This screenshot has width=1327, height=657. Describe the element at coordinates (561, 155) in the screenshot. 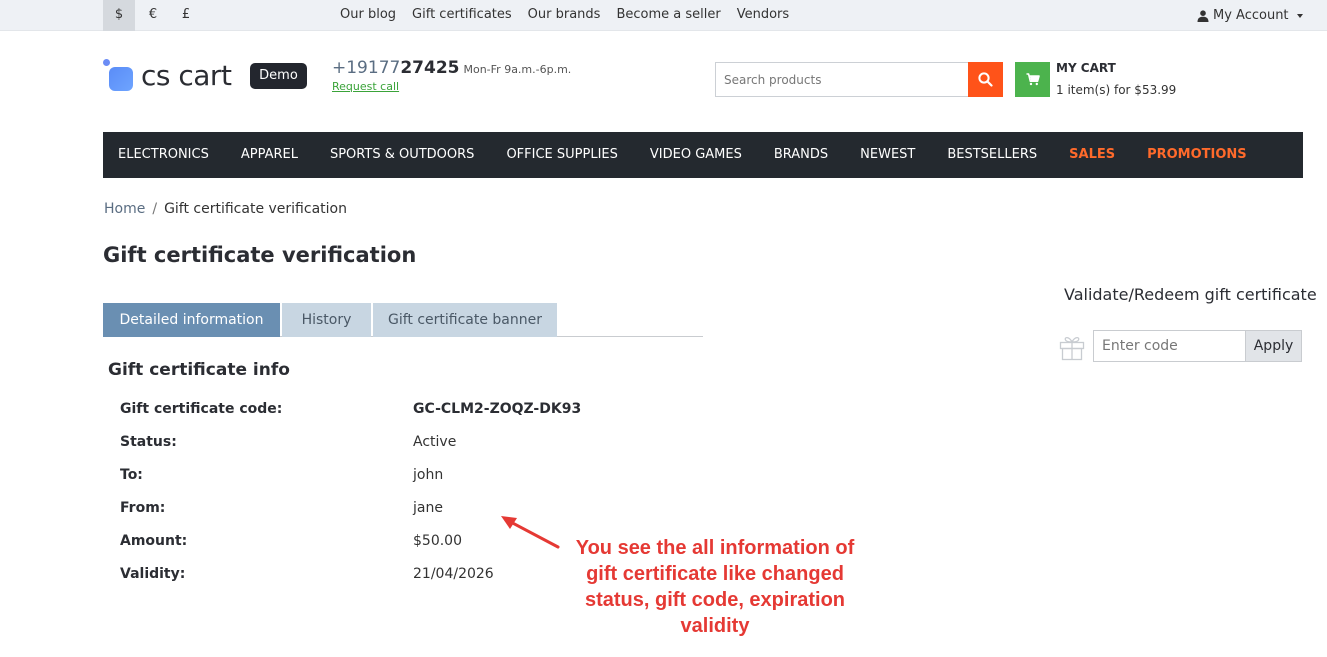

I see `nav-office-supplies: OFFICE SUPPLIES` at that location.